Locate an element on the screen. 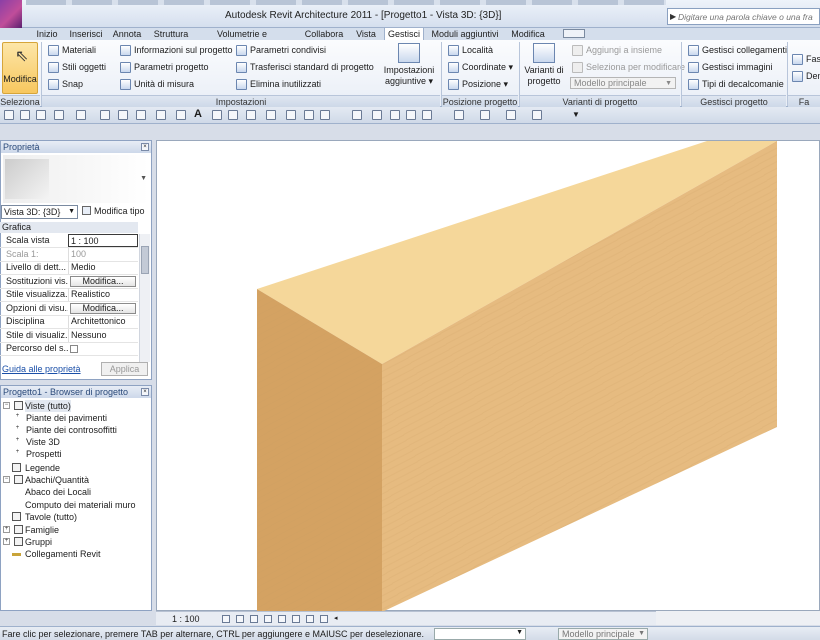 The image size is (820, 640). parametri-progetto-button: Parametri progetto is located at coordinates (164, 67).